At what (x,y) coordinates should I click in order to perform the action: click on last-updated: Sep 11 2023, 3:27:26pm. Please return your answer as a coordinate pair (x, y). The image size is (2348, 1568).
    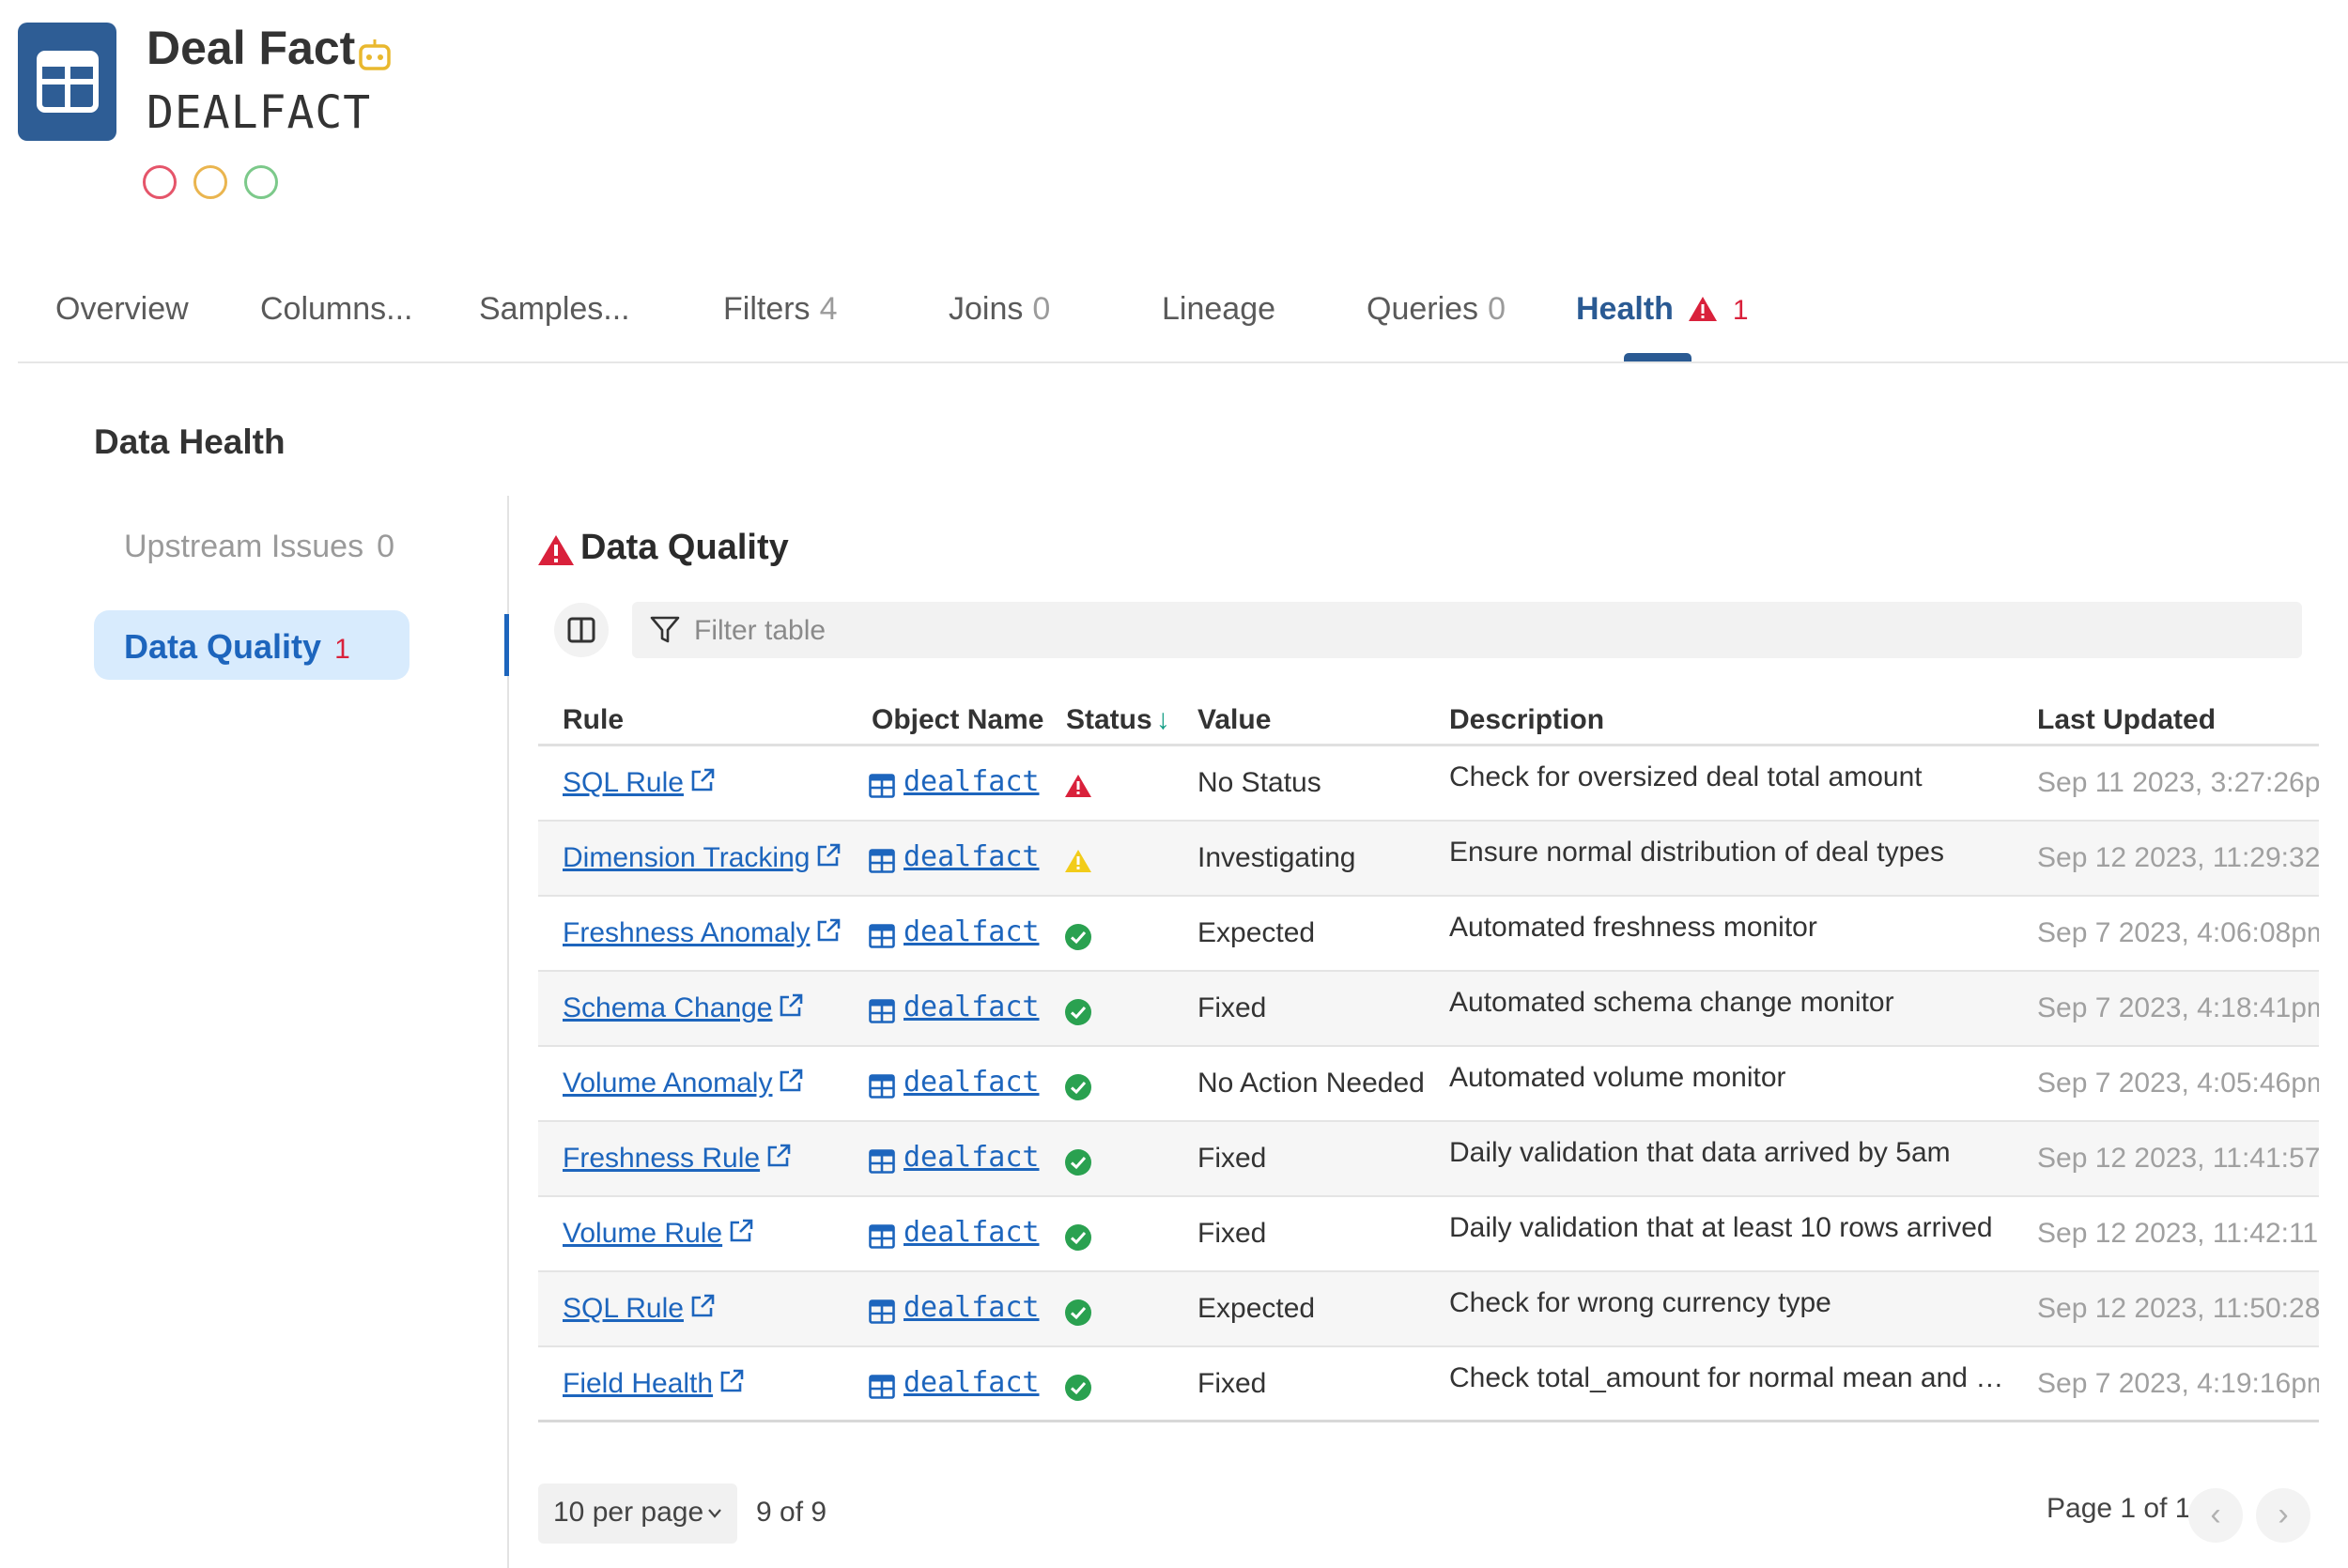
    Looking at the image, I should click on (2178, 783).